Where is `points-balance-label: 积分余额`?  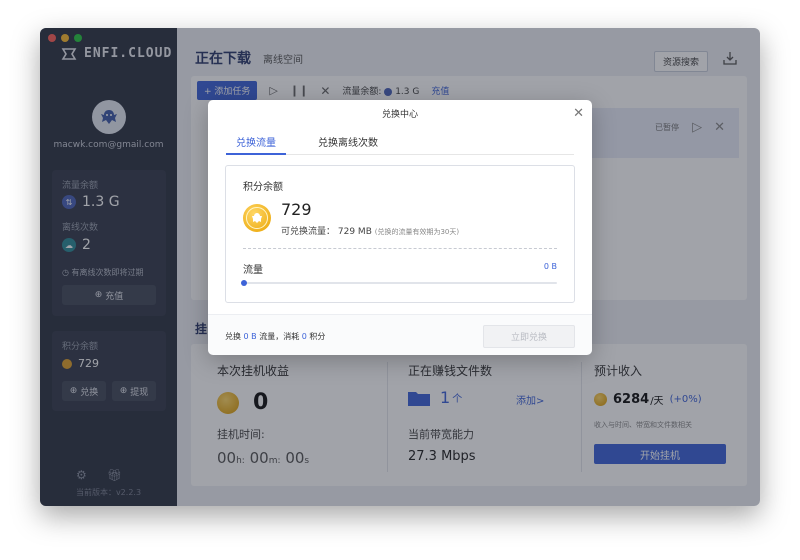
points-balance-label: 积分余额 is located at coordinates (263, 187).